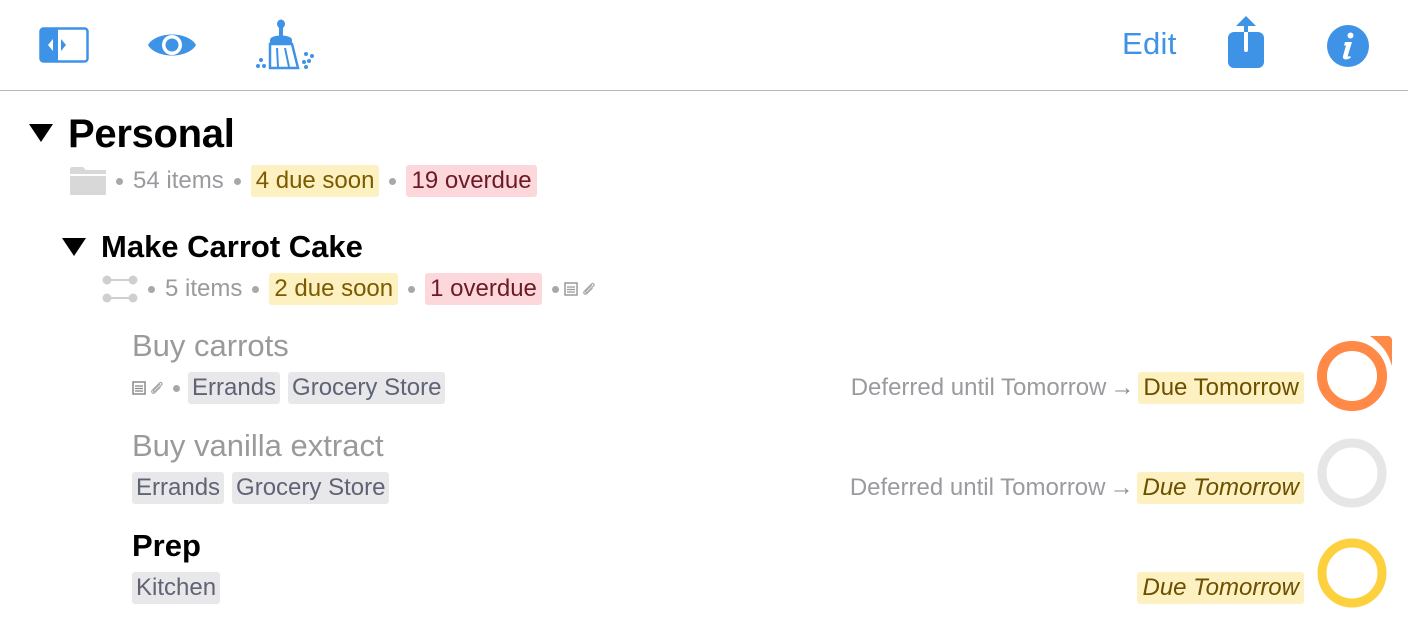 The height and width of the screenshot is (620, 1408). I want to click on tag-kitchen: Kitchen, so click(176, 588).